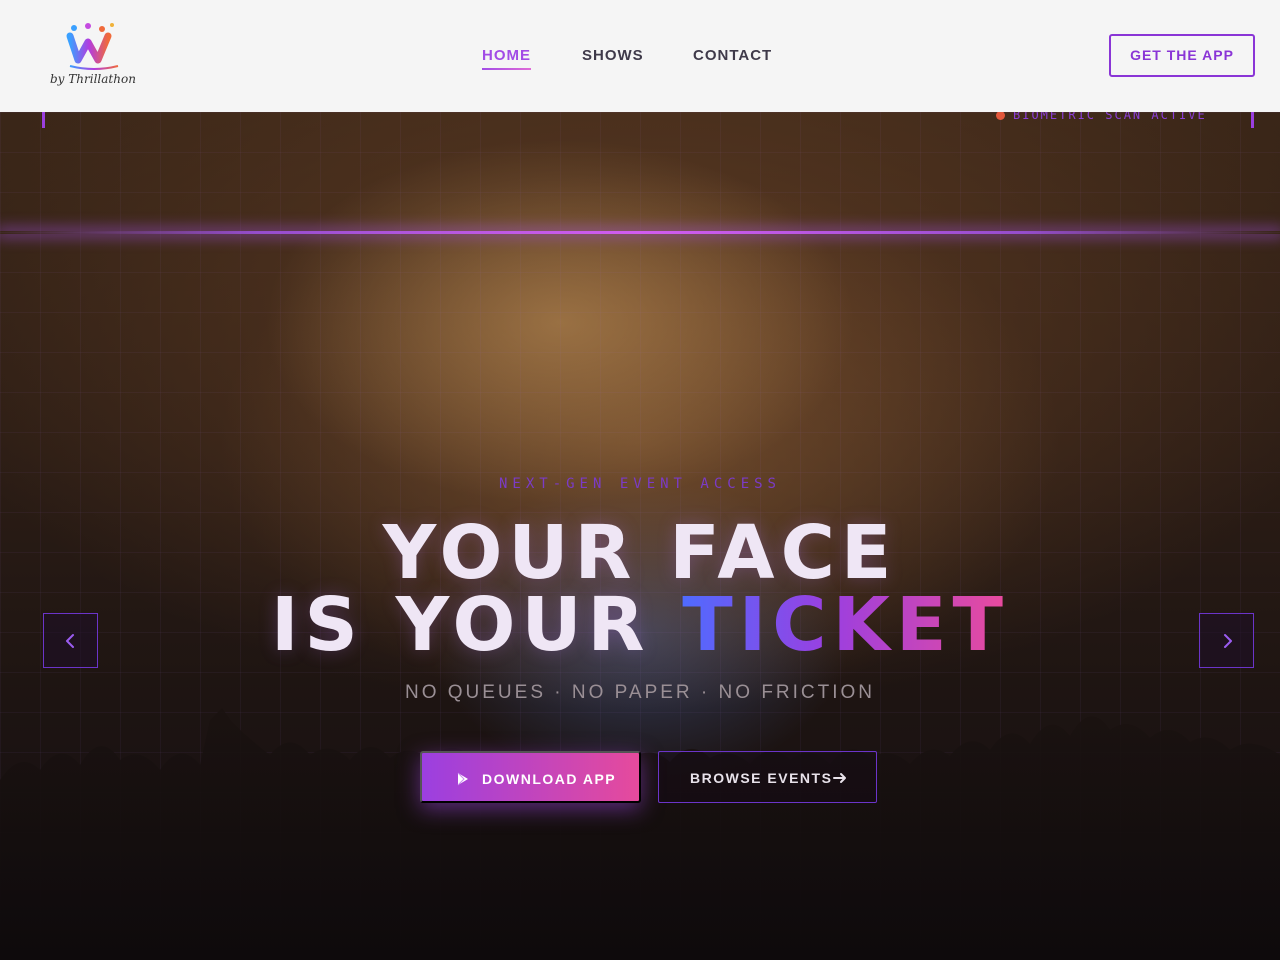 This screenshot has width=1280, height=960. Describe the element at coordinates (91, 46) in the screenshot. I see `logo-mark-icon` at that location.